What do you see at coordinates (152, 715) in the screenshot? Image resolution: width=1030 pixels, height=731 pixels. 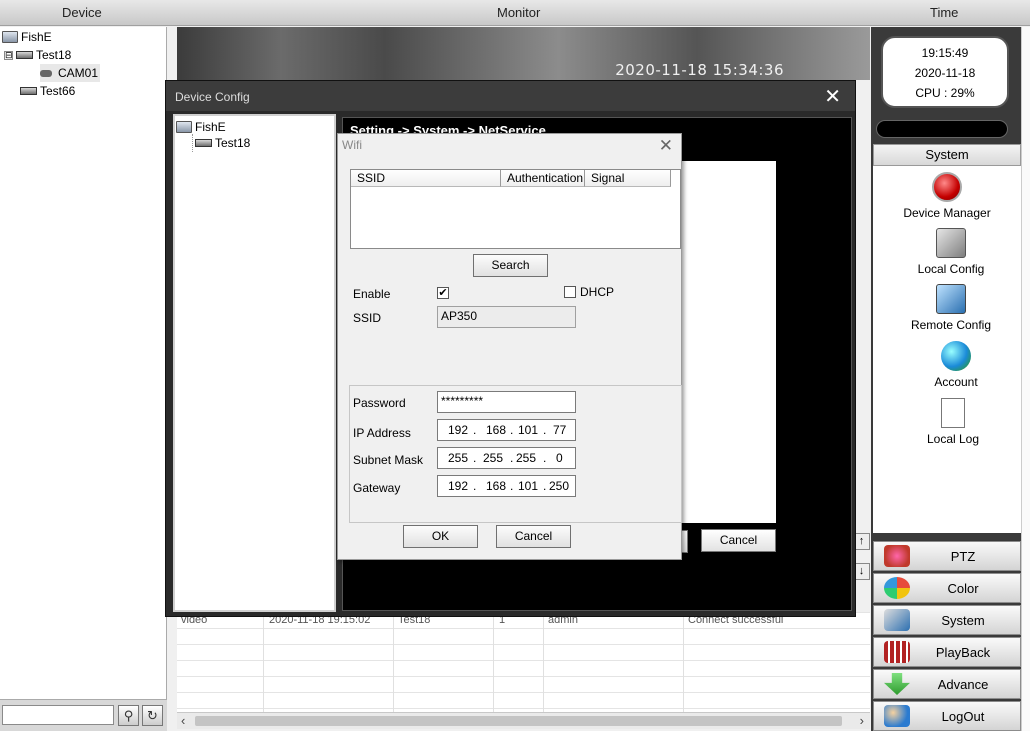 I see `refresh-icon: ↻` at bounding box center [152, 715].